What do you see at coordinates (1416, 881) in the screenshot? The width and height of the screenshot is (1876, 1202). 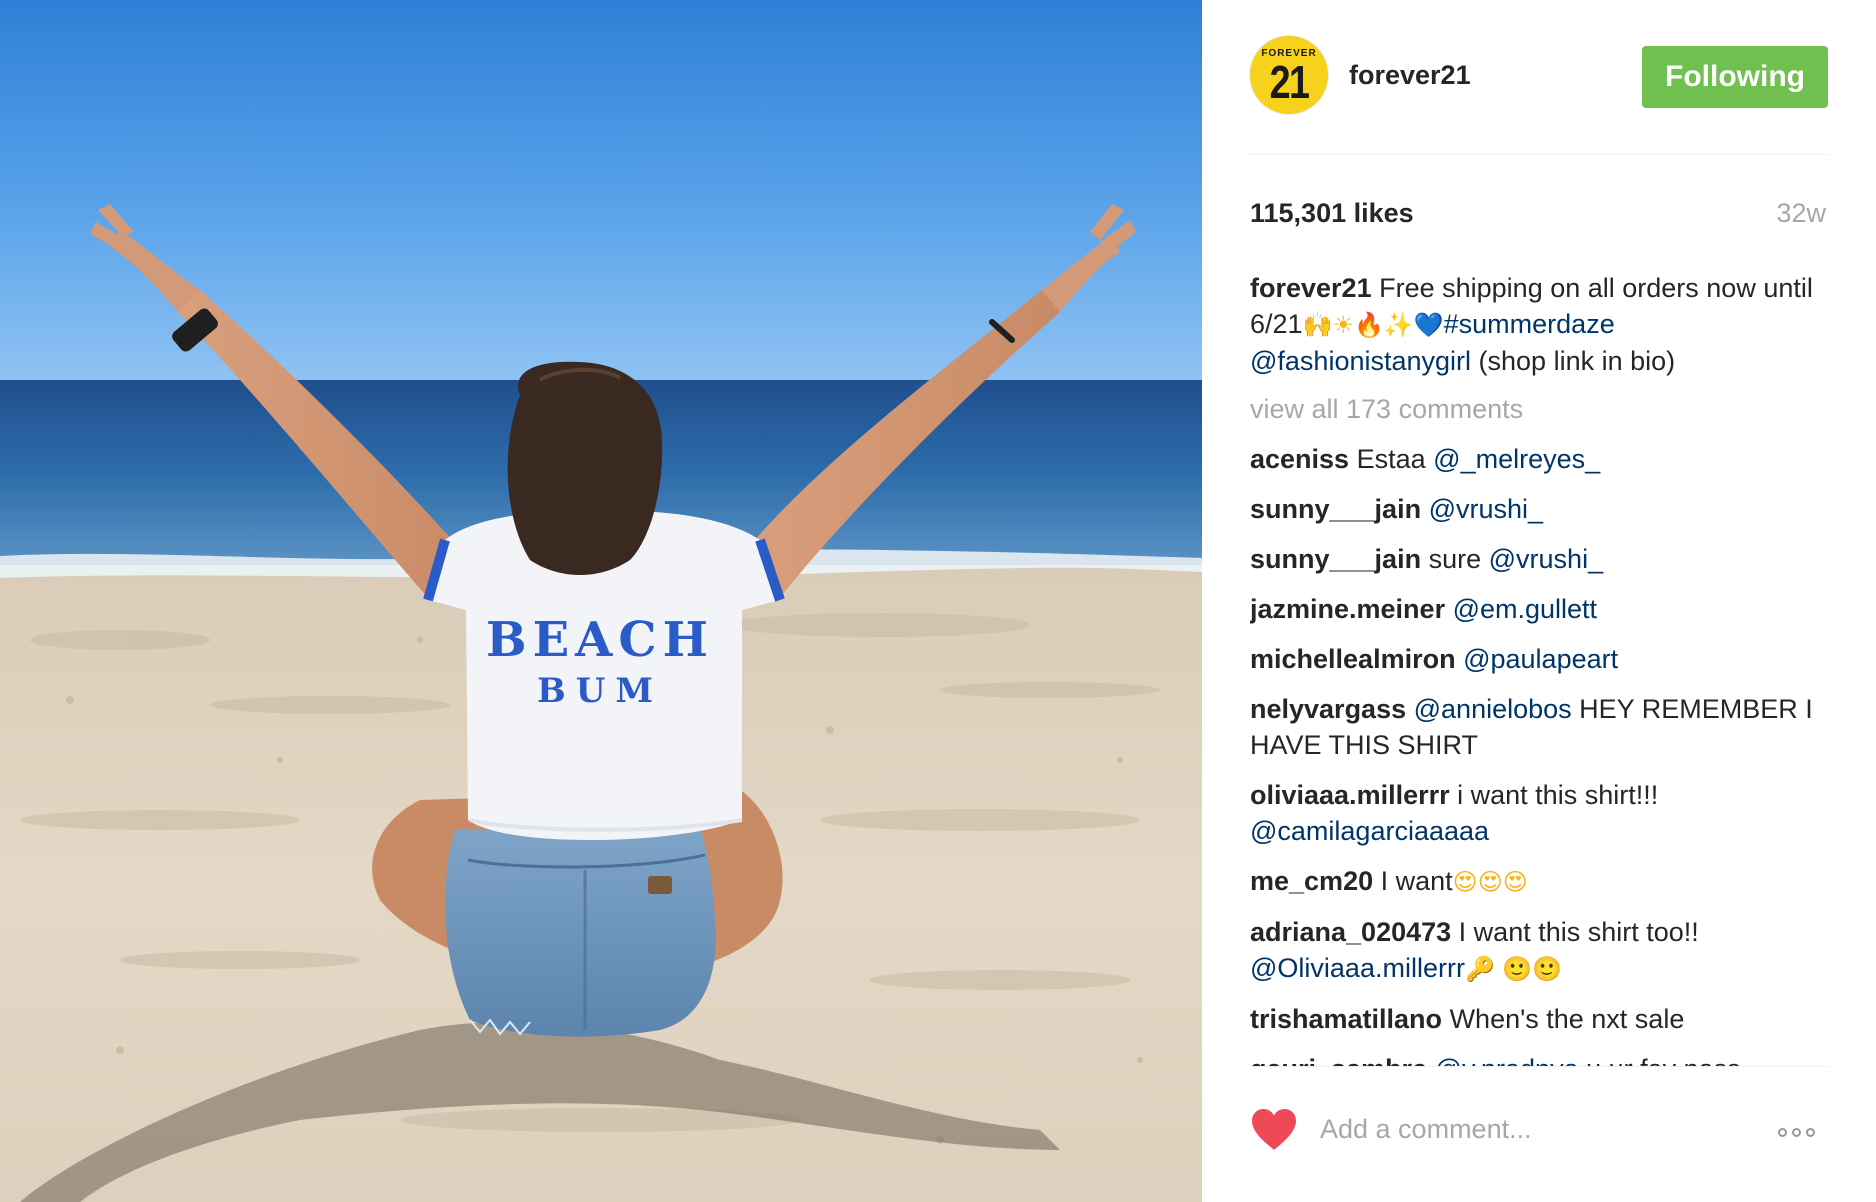 I see `comment-text: I want` at bounding box center [1416, 881].